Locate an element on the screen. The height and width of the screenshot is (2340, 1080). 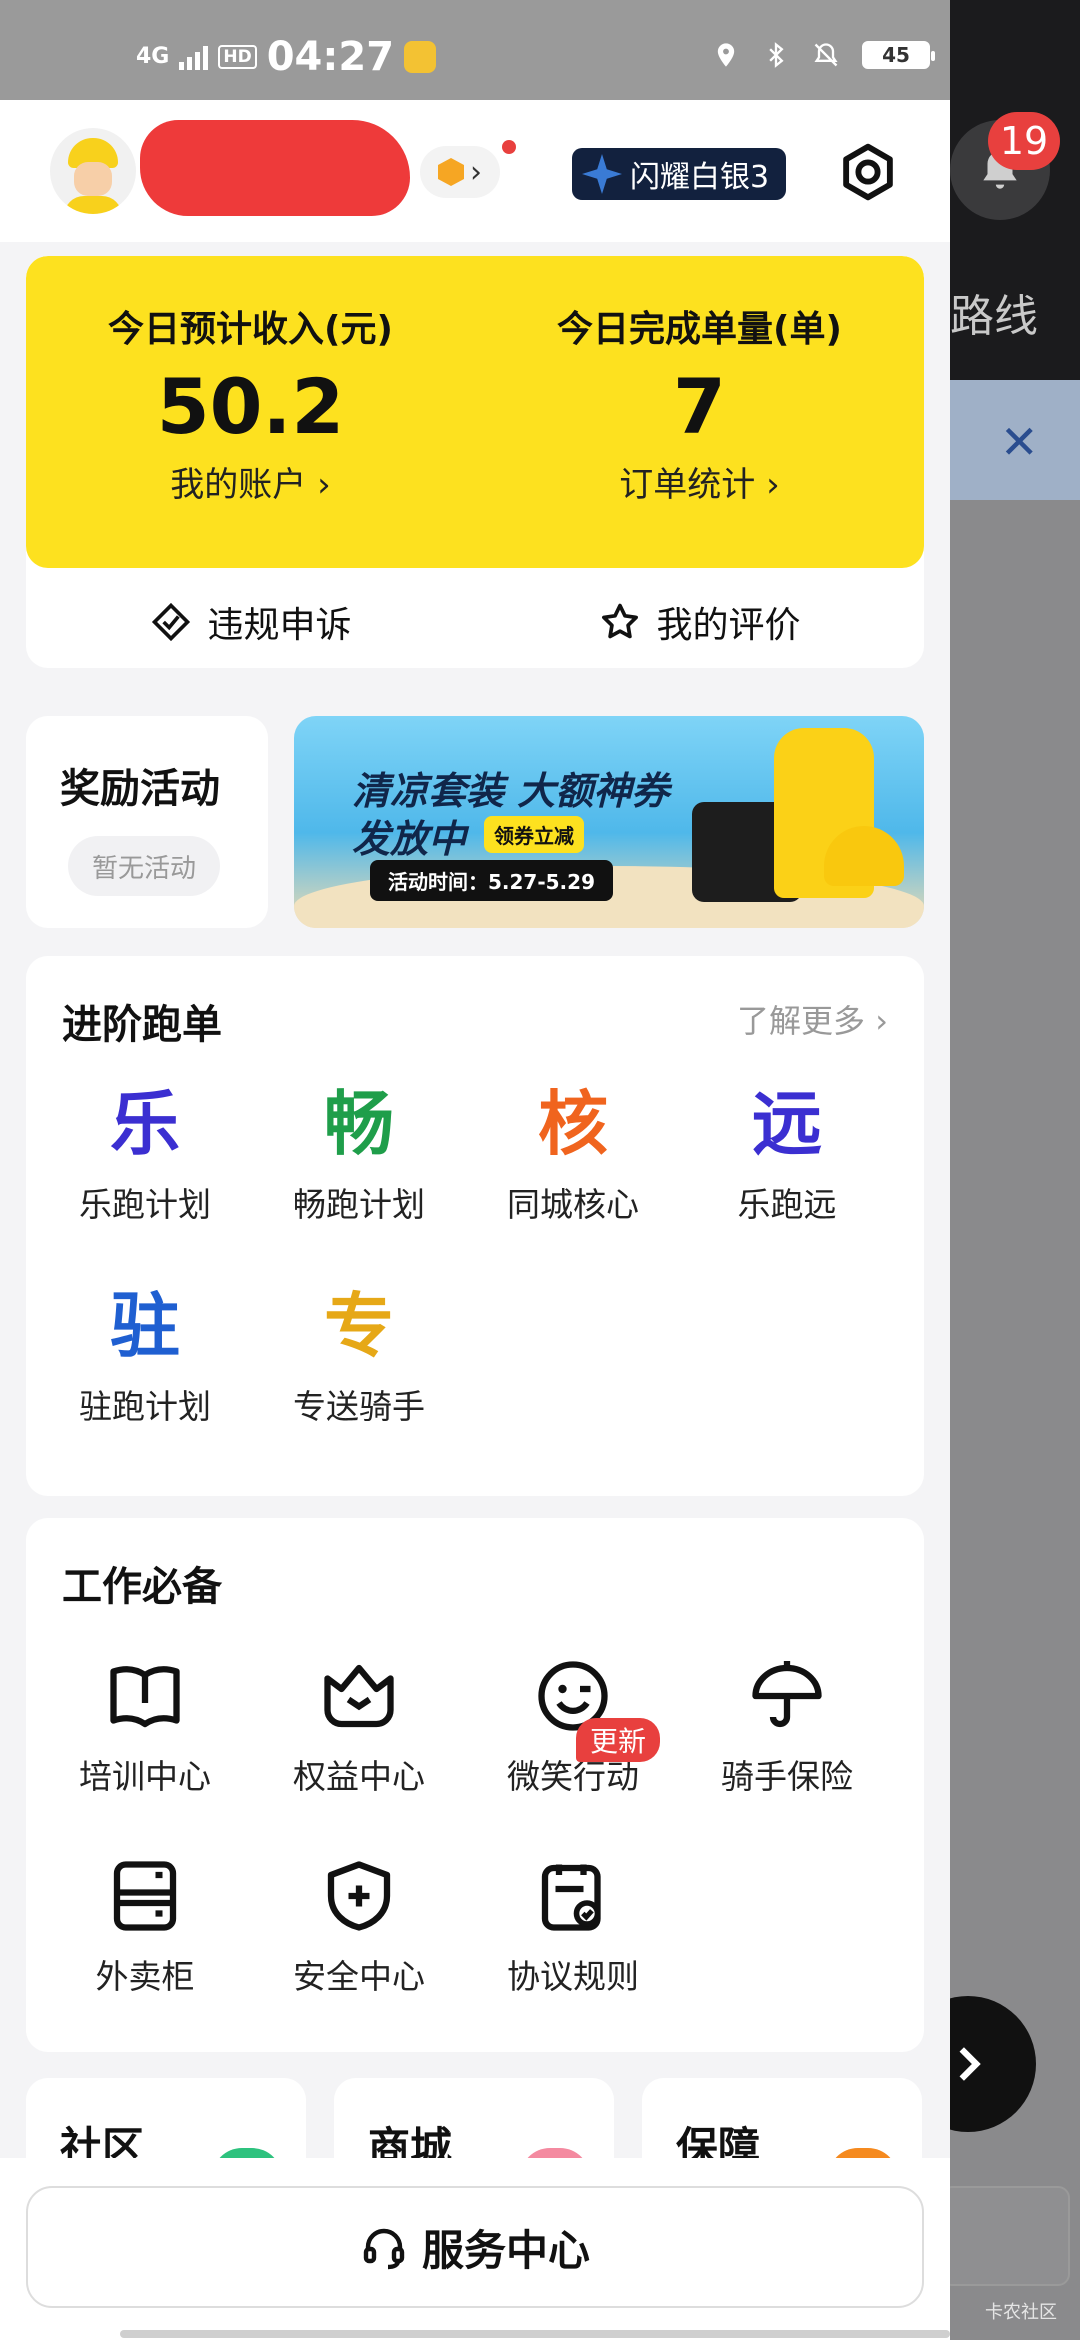
banner-subline: 发放中 is located at coordinates (409, 839).